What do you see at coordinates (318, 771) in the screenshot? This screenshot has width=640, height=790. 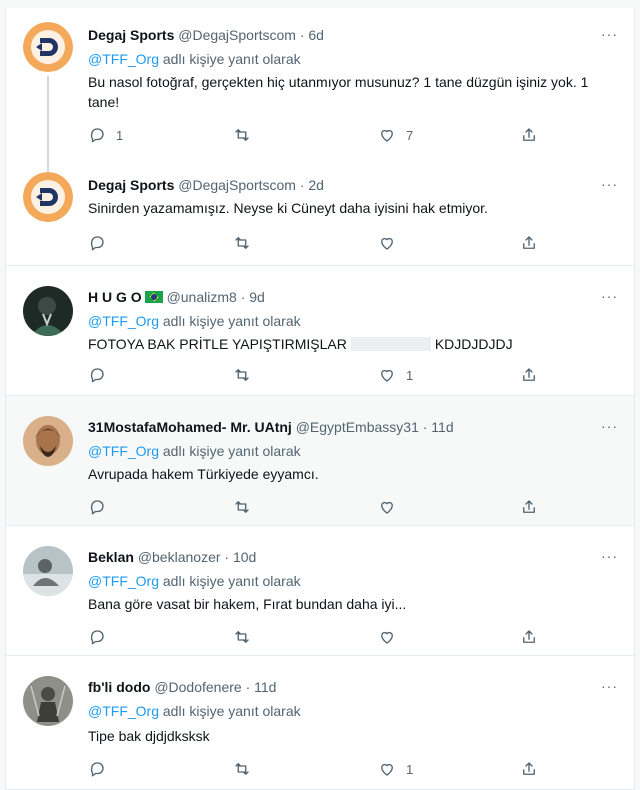 I see `tweet-actions: 1` at bounding box center [318, 771].